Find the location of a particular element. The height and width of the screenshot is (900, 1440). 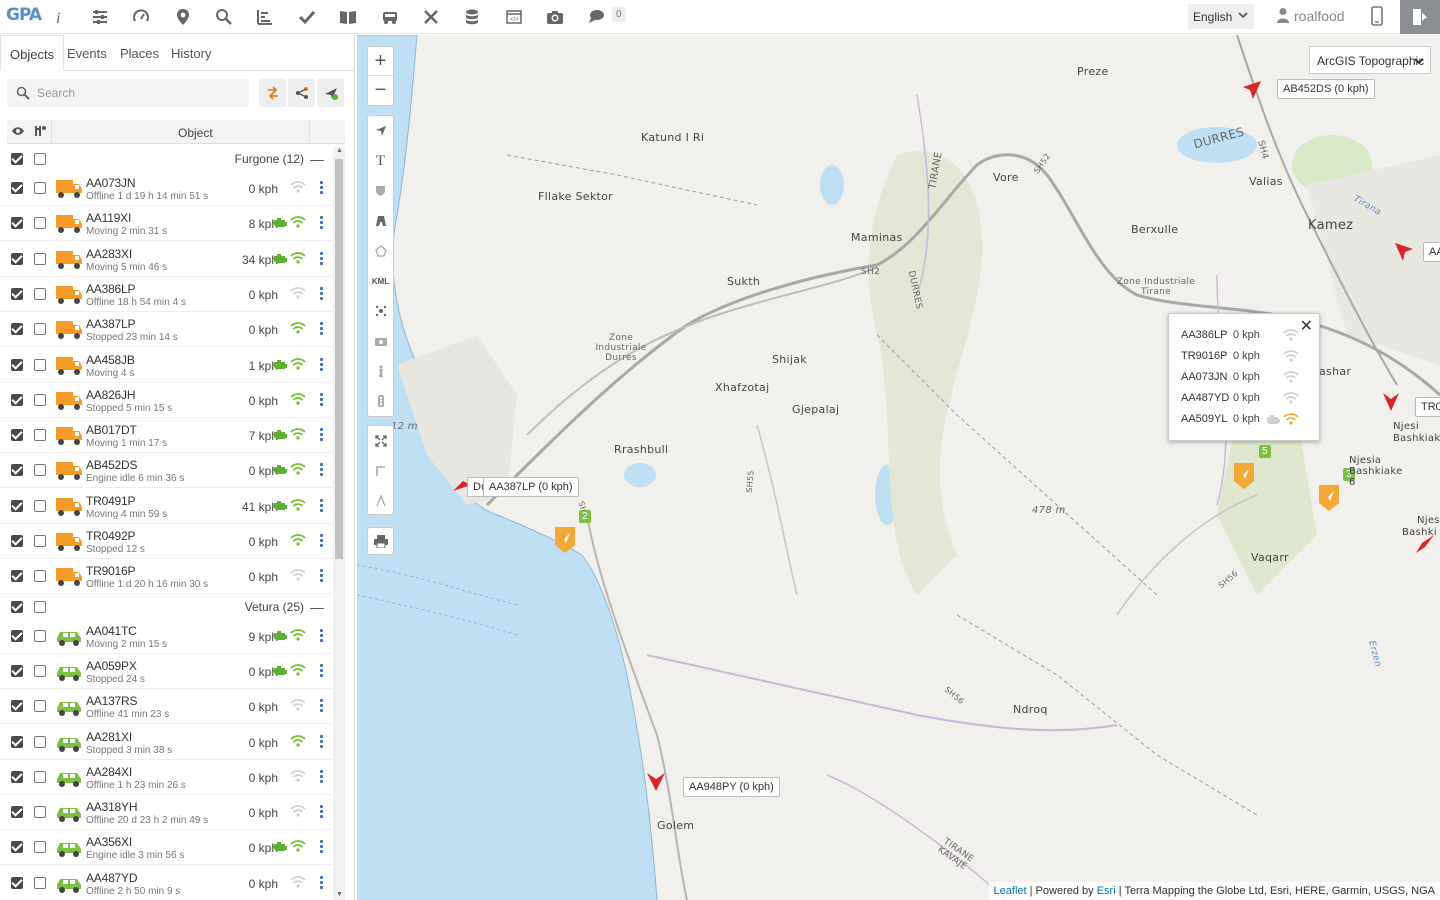

vehicle-label: AA is located at coordinates (1431, 252).